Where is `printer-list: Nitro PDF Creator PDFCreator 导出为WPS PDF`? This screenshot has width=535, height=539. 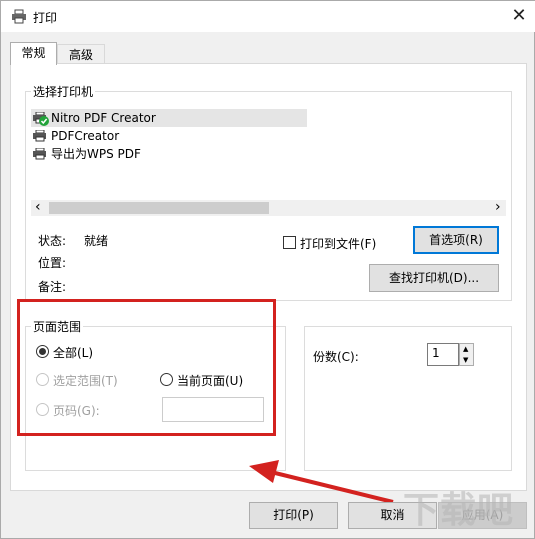 printer-list: Nitro PDF Creator PDFCreator 导出为WPS PDF is located at coordinates (268, 136).